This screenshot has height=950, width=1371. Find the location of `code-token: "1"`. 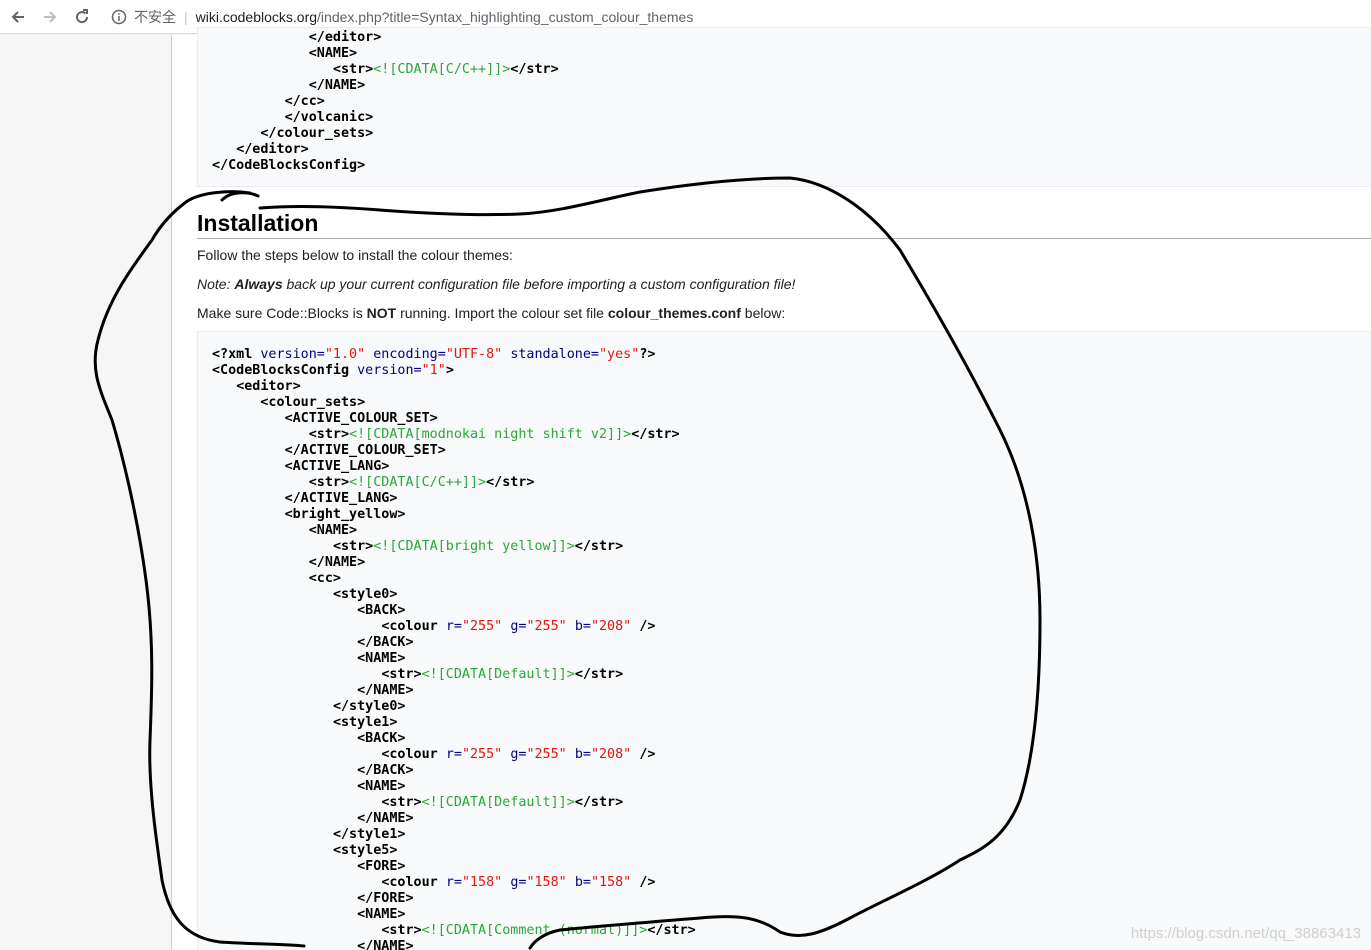

code-token: "1" is located at coordinates (433, 370).